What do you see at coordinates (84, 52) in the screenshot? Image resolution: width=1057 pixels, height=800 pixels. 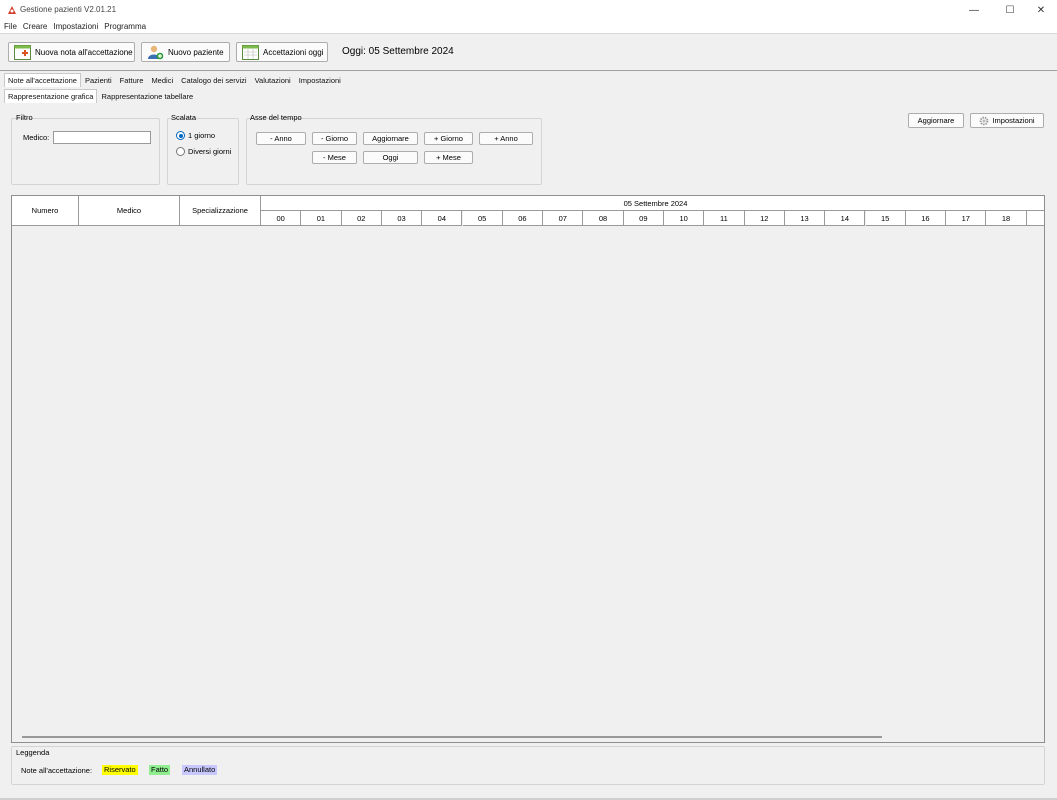 I see `new-note-label: Nuova nota all'accettazione` at bounding box center [84, 52].